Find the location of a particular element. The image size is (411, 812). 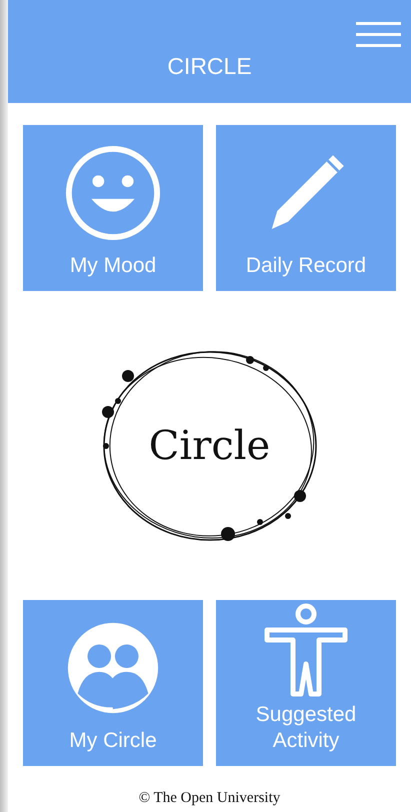

copyright-text: © The Open University is located at coordinates (209, 798).